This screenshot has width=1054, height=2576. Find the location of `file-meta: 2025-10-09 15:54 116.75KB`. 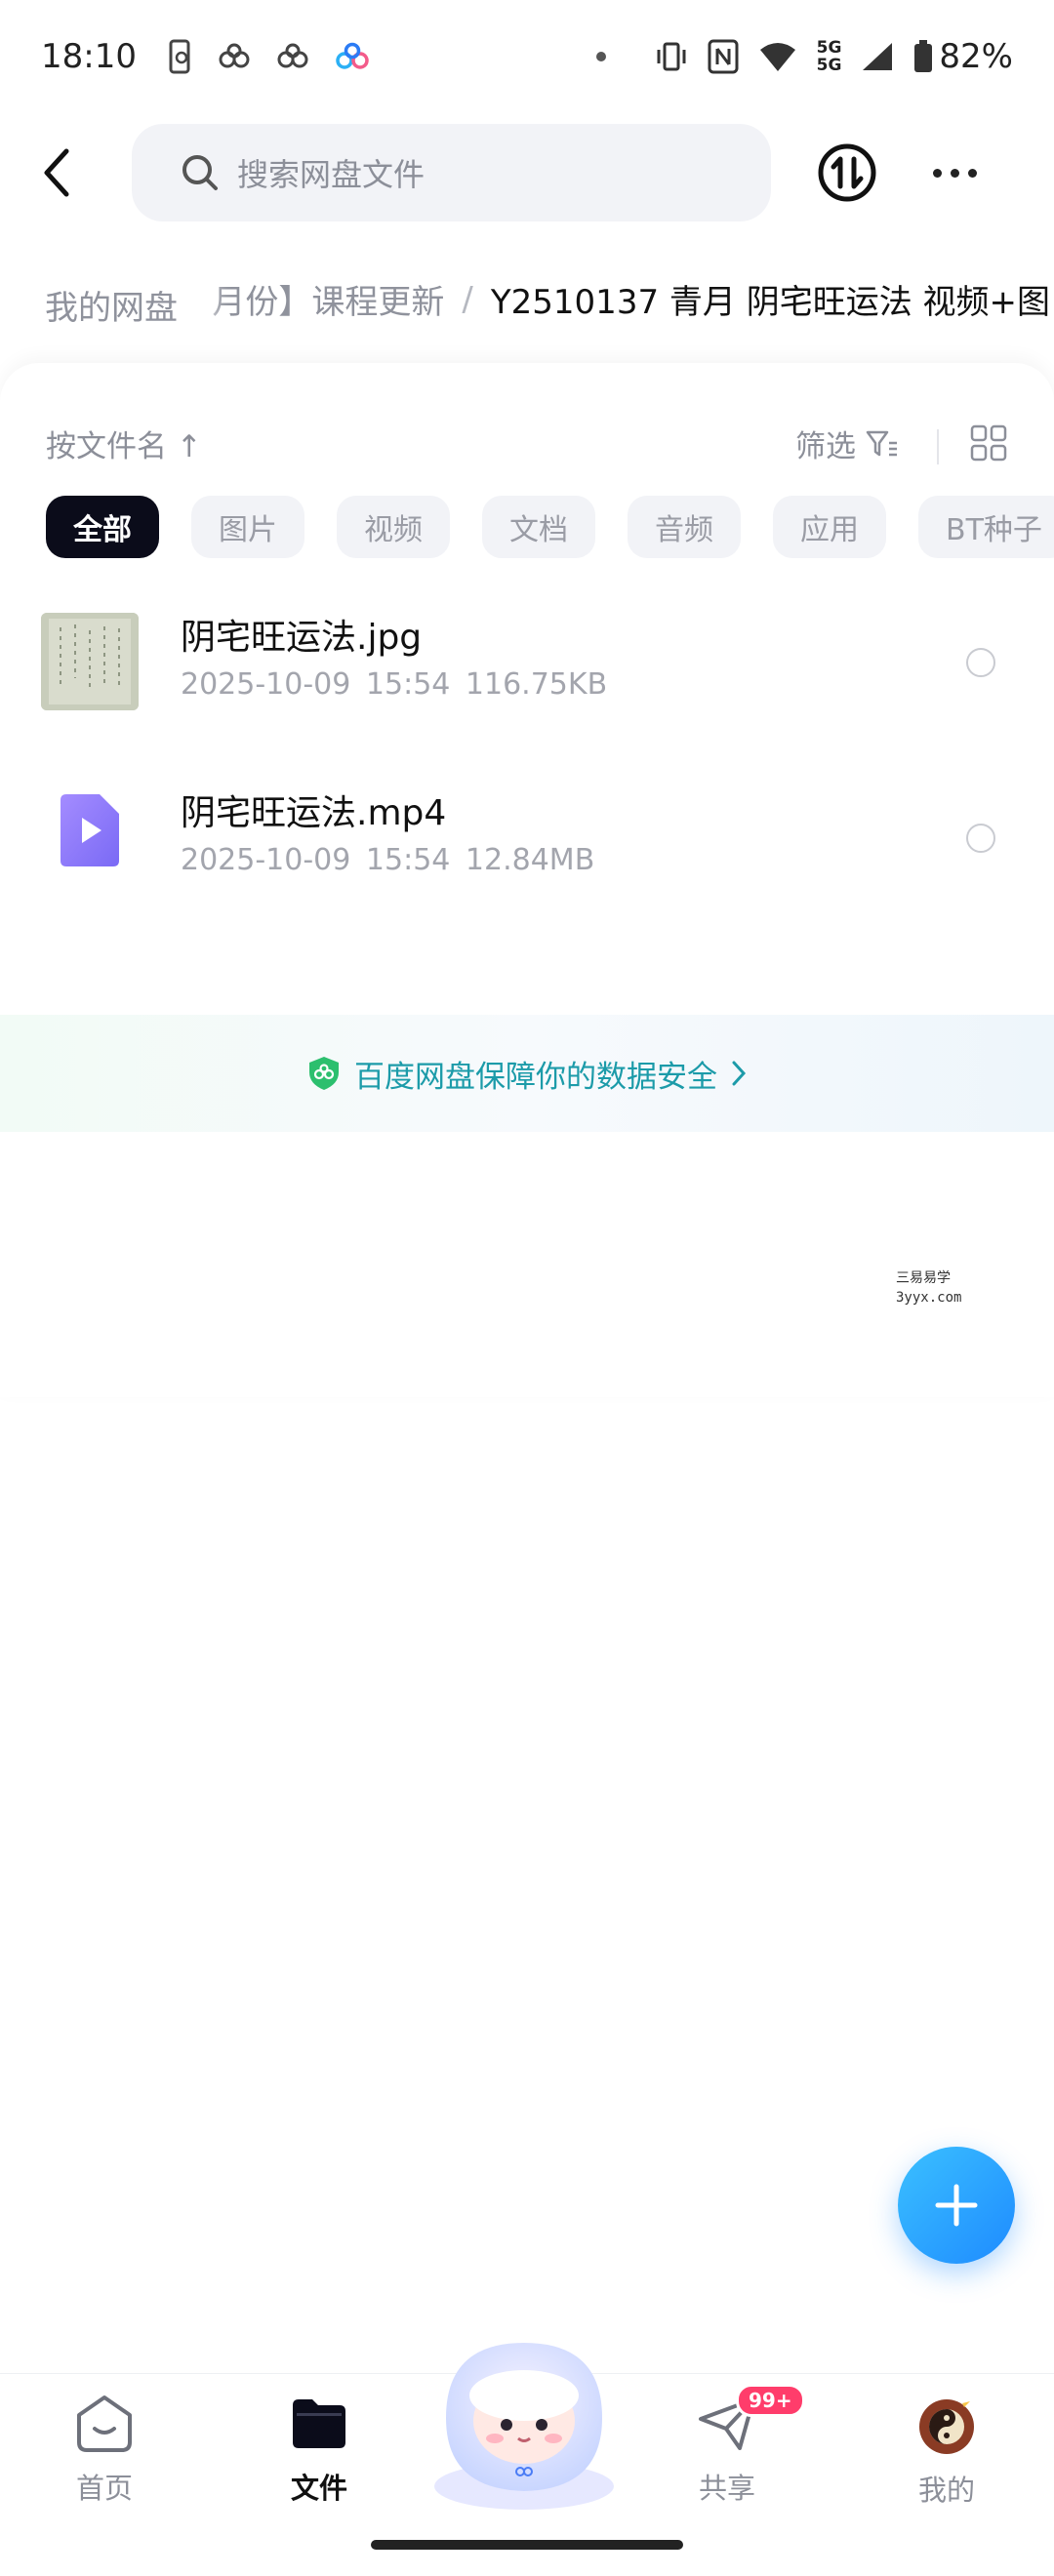

file-meta: 2025-10-09 15:54 116.75KB is located at coordinates (394, 684).